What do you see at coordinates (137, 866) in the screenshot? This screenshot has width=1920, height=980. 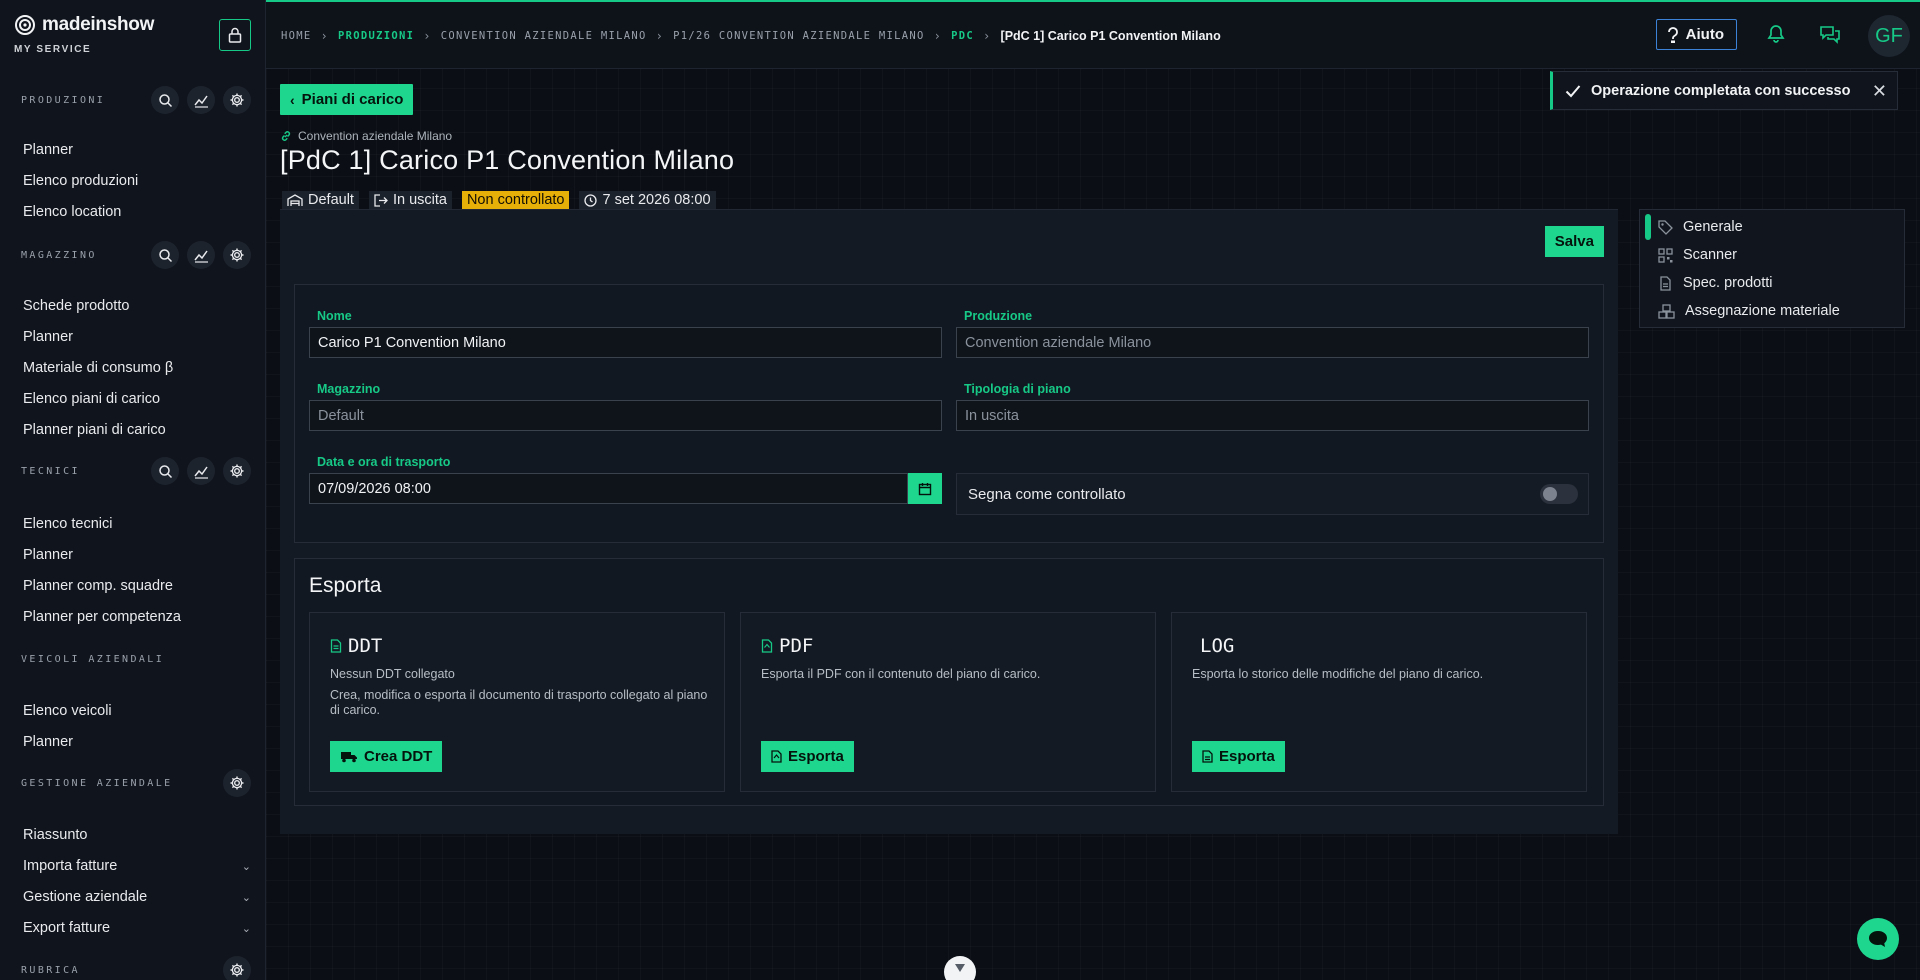 I see `sidebar-item: Importa fatture ⌄` at bounding box center [137, 866].